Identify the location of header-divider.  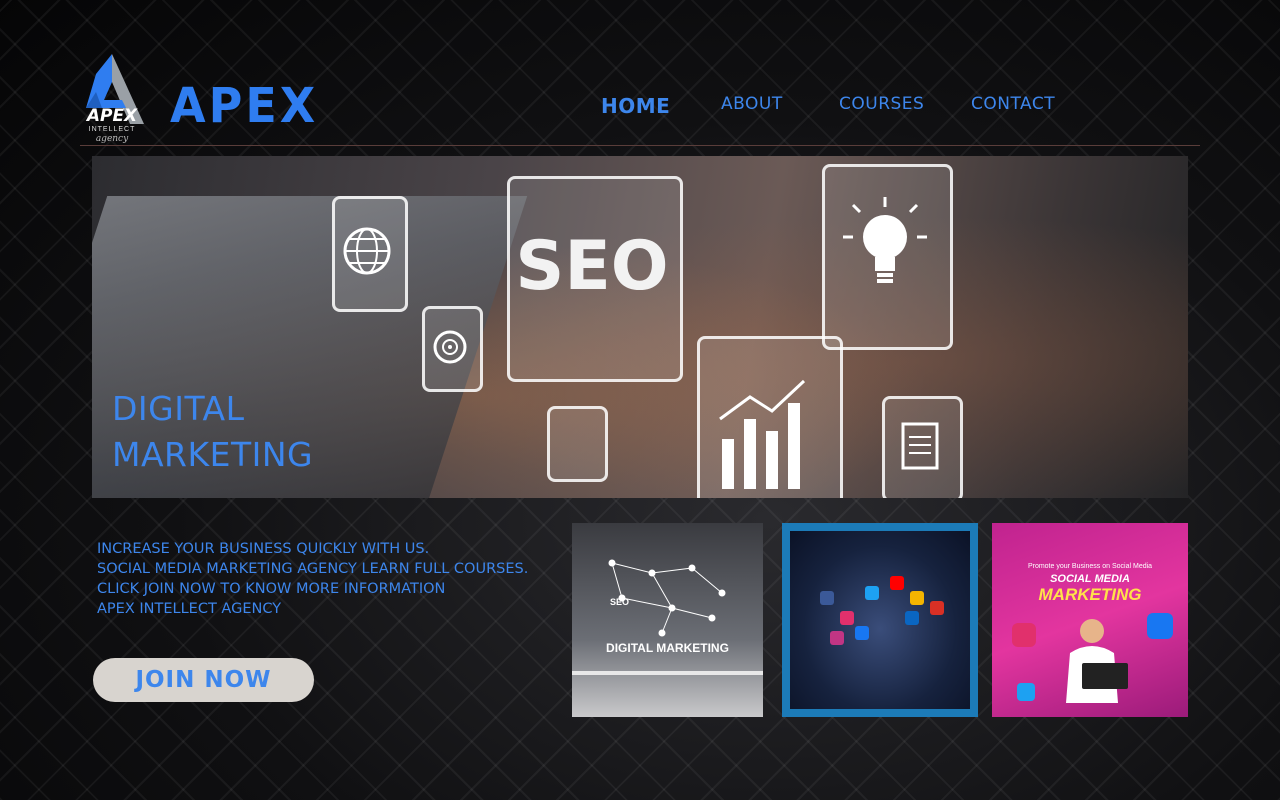
(640, 145).